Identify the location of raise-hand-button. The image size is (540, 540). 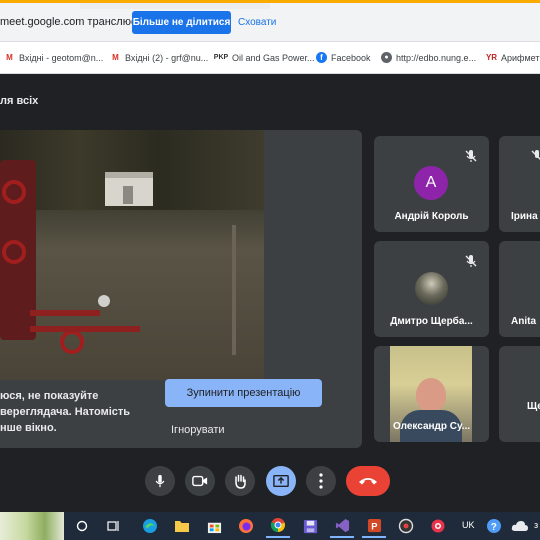
(240, 481).